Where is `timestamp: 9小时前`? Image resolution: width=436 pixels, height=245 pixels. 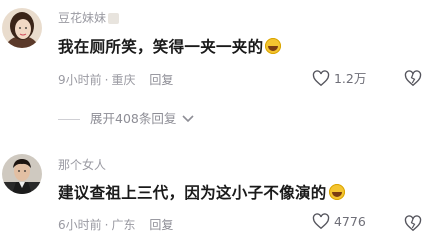 timestamp: 9小时前 is located at coordinates (80, 80).